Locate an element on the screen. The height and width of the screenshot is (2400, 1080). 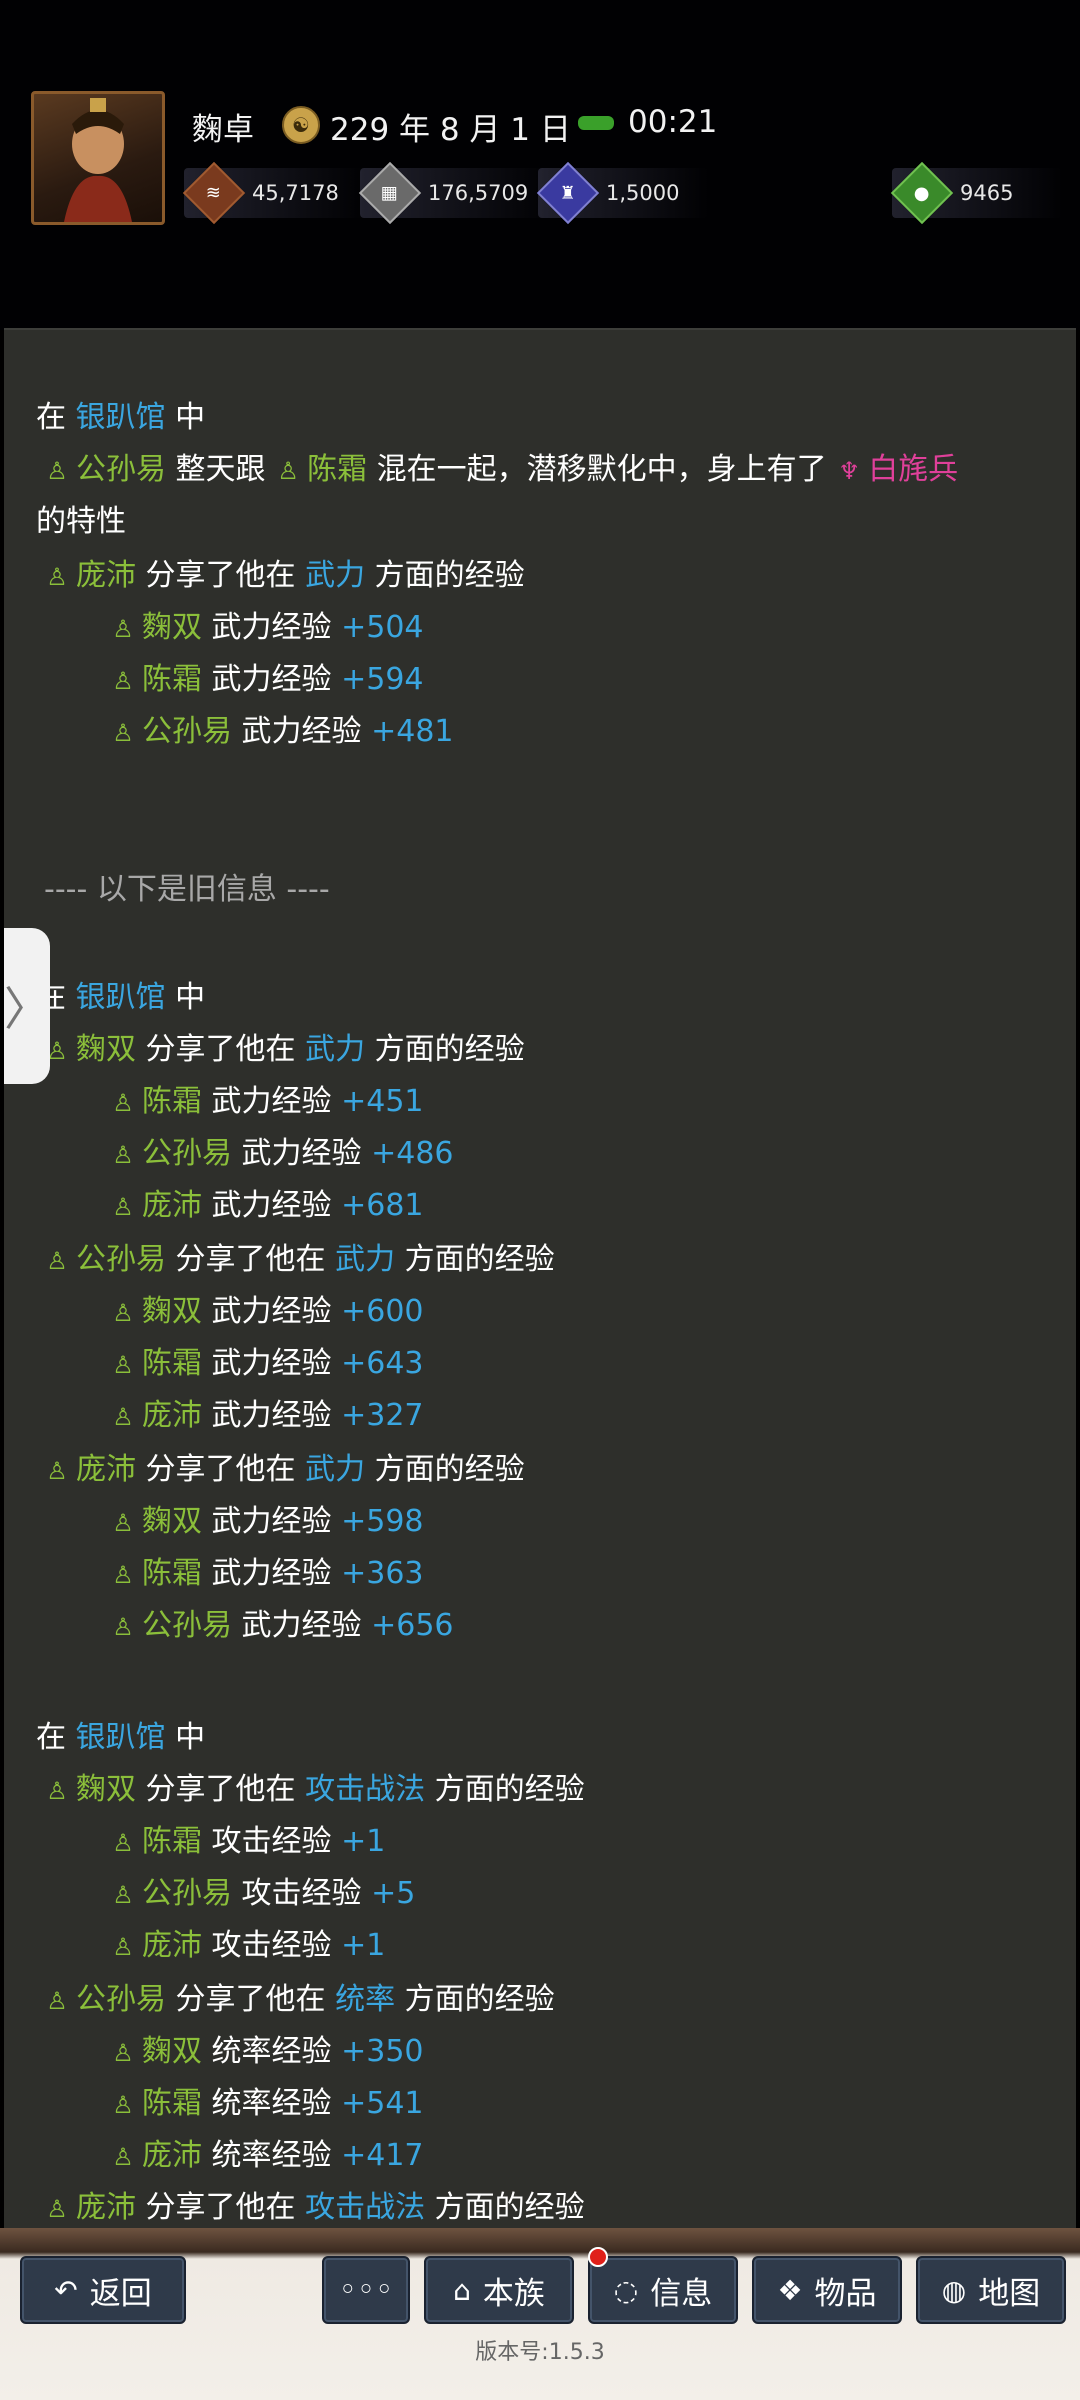
log-share-line: ♙ 麴双 分享了他在 武力 方面的经验 is located at coordinates (285, 1049).